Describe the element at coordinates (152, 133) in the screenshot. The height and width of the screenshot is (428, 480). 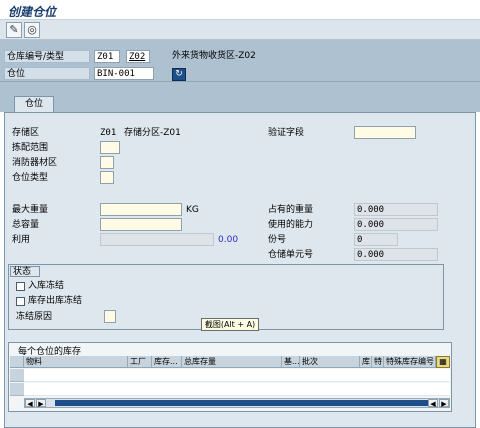
I see `storage-section-description: 存储分区-Z01` at that location.